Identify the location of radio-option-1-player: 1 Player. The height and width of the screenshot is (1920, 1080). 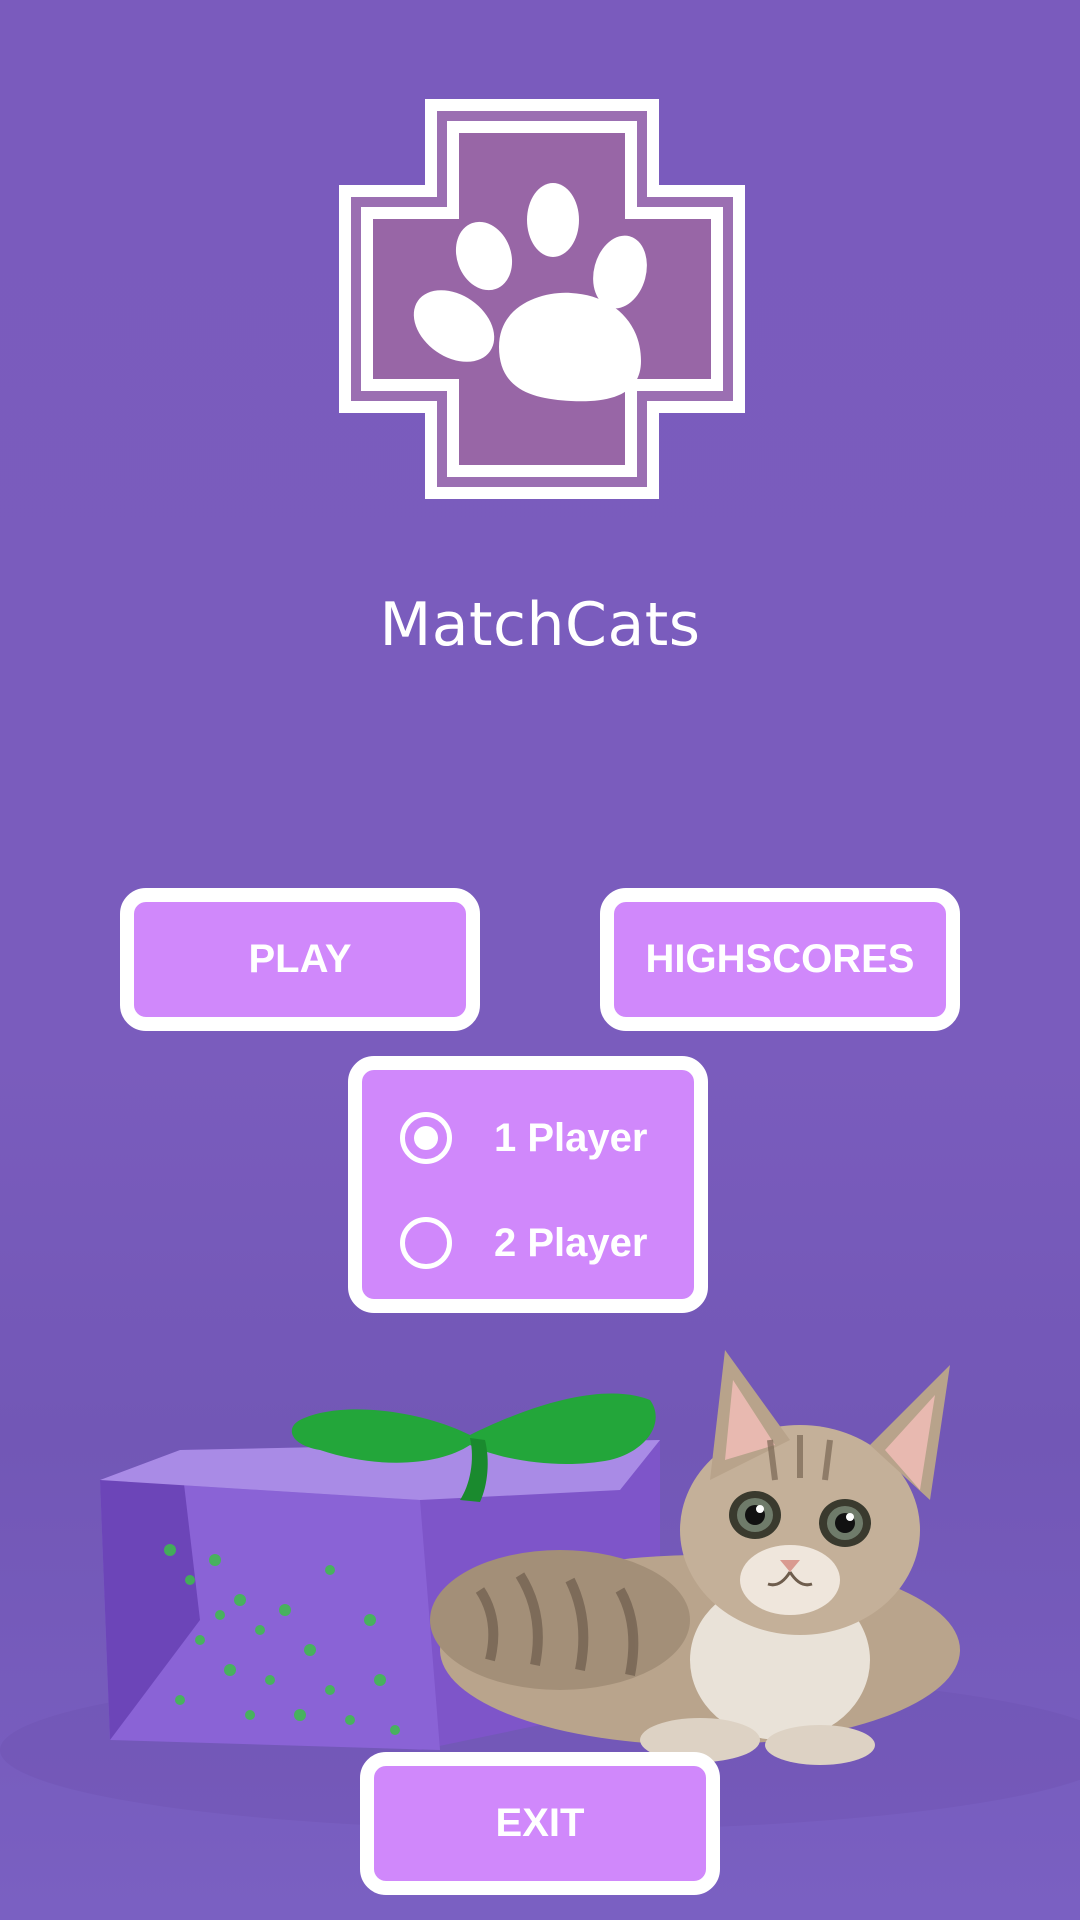
(523, 1138).